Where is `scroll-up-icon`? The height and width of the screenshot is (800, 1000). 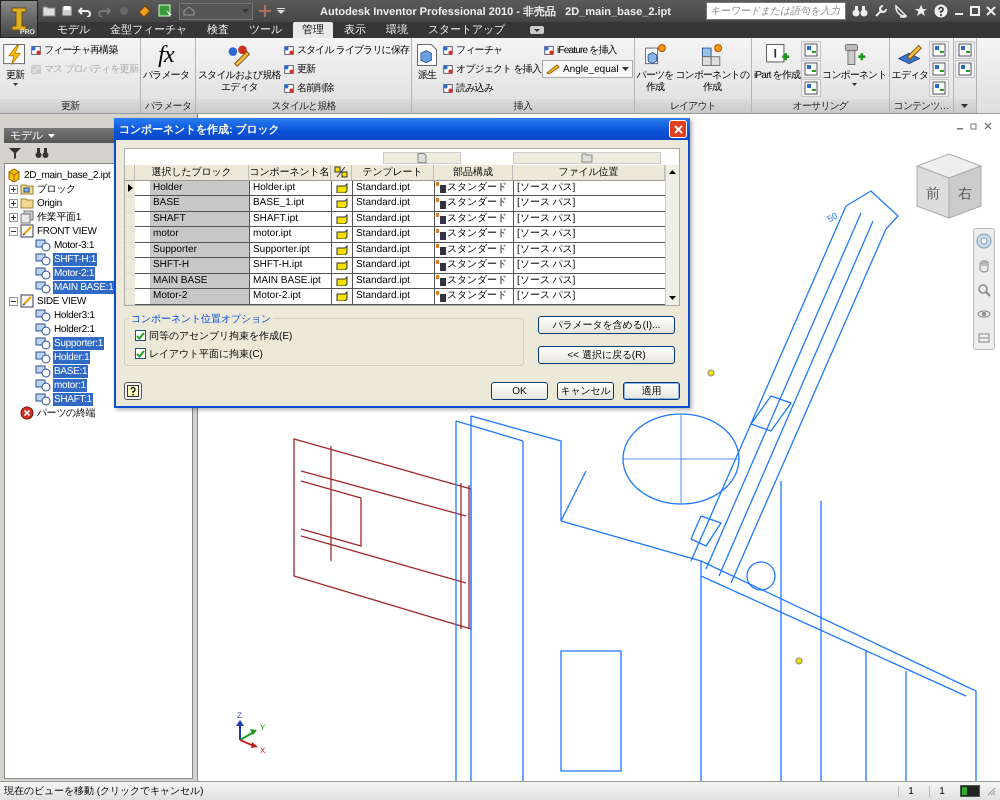
scroll-up-icon is located at coordinates (672, 172).